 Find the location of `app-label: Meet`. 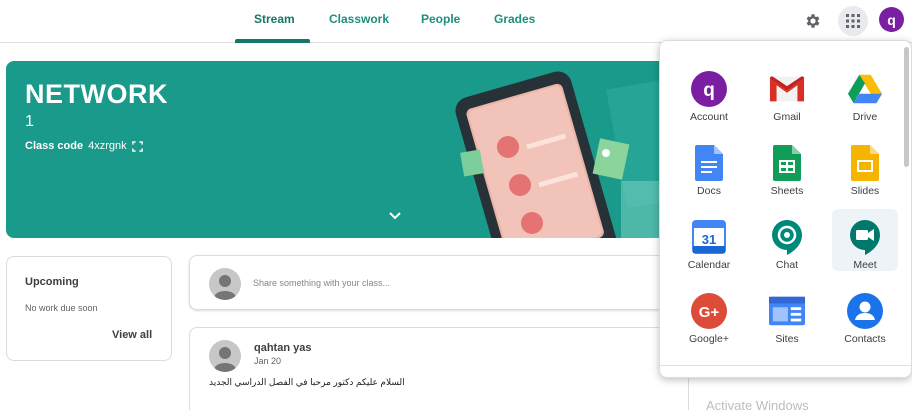

app-label: Meet is located at coordinates (865, 265).